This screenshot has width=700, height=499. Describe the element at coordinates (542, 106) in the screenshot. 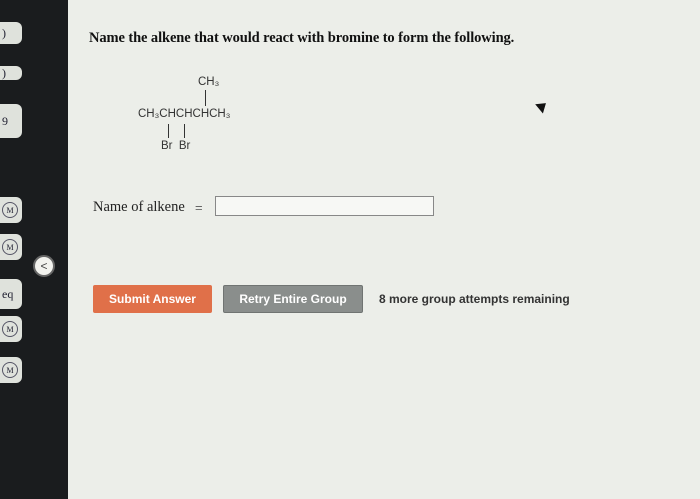

I see `mouse-cursor-icon` at that location.